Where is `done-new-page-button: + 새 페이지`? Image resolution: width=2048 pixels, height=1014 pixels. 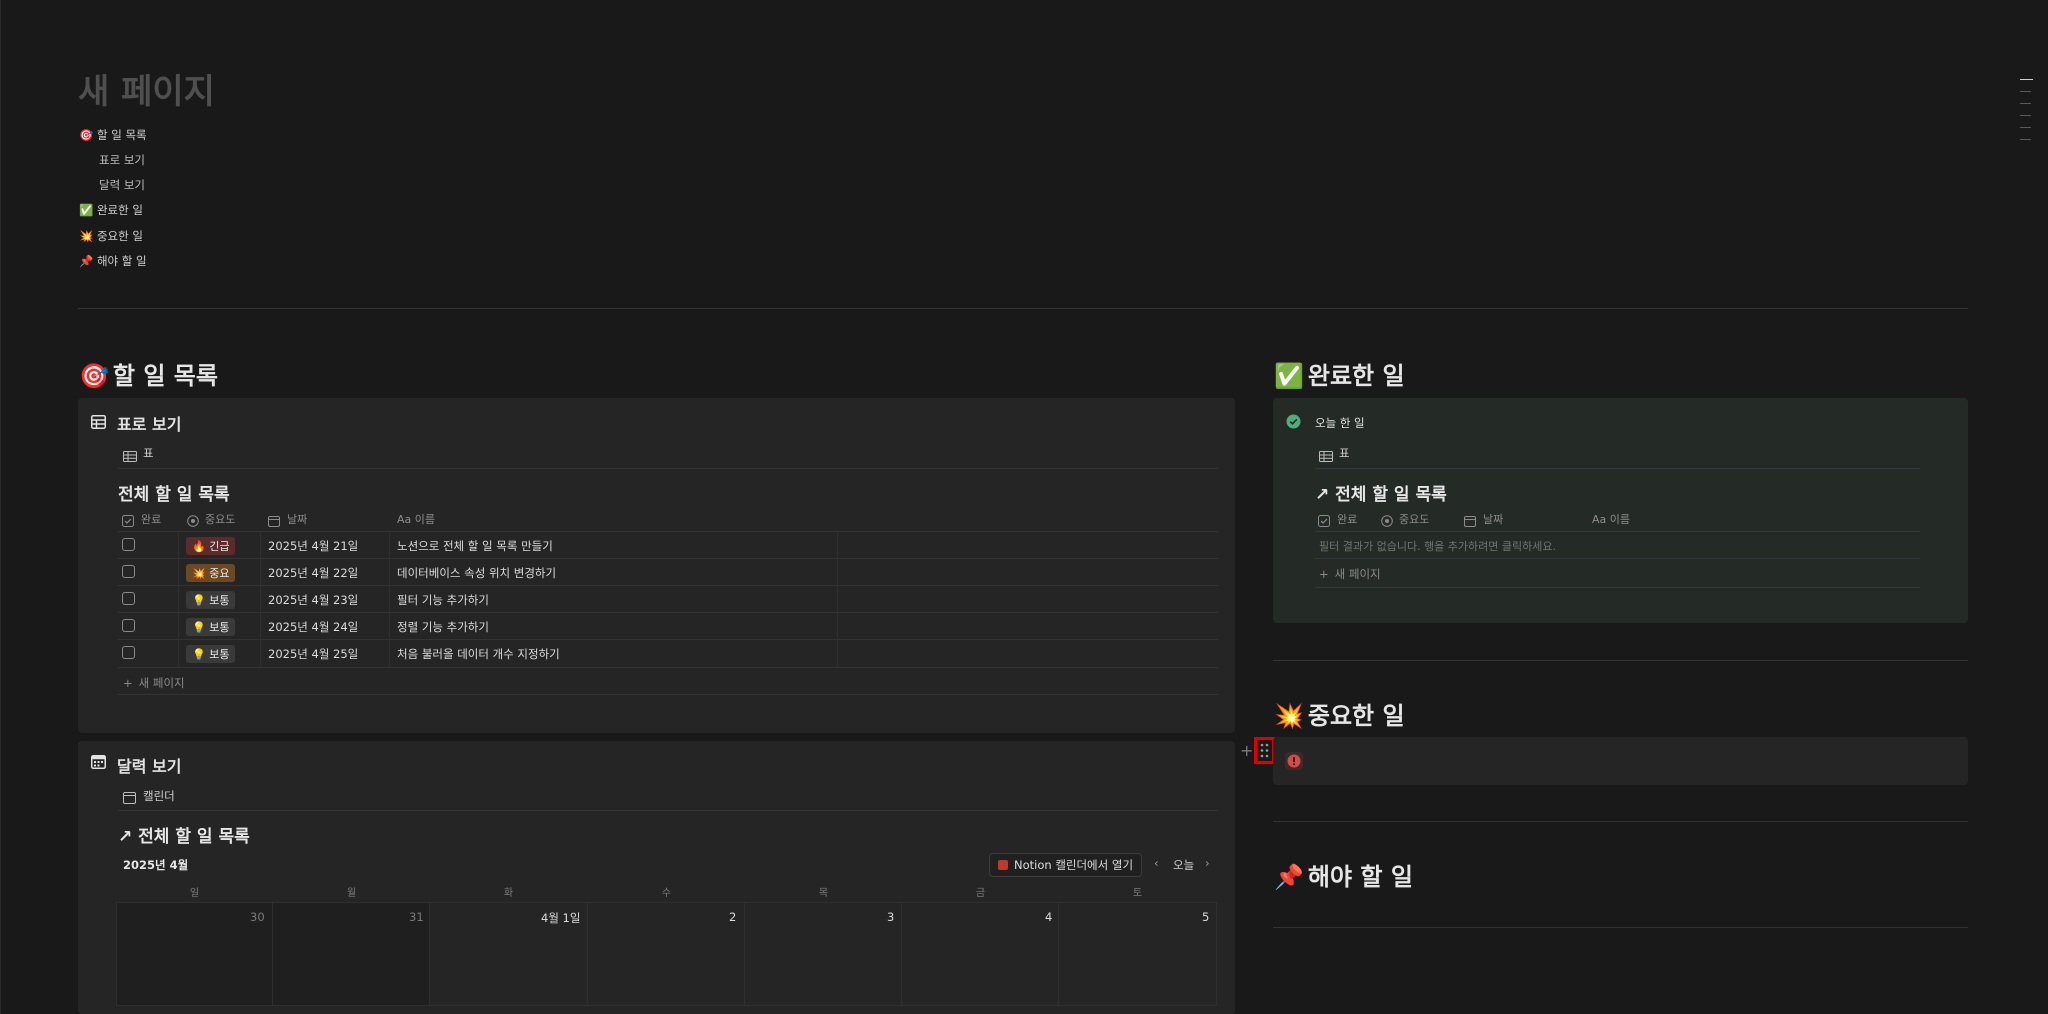 done-new-page-button: + 새 페이지 is located at coordinates (1350, 574).